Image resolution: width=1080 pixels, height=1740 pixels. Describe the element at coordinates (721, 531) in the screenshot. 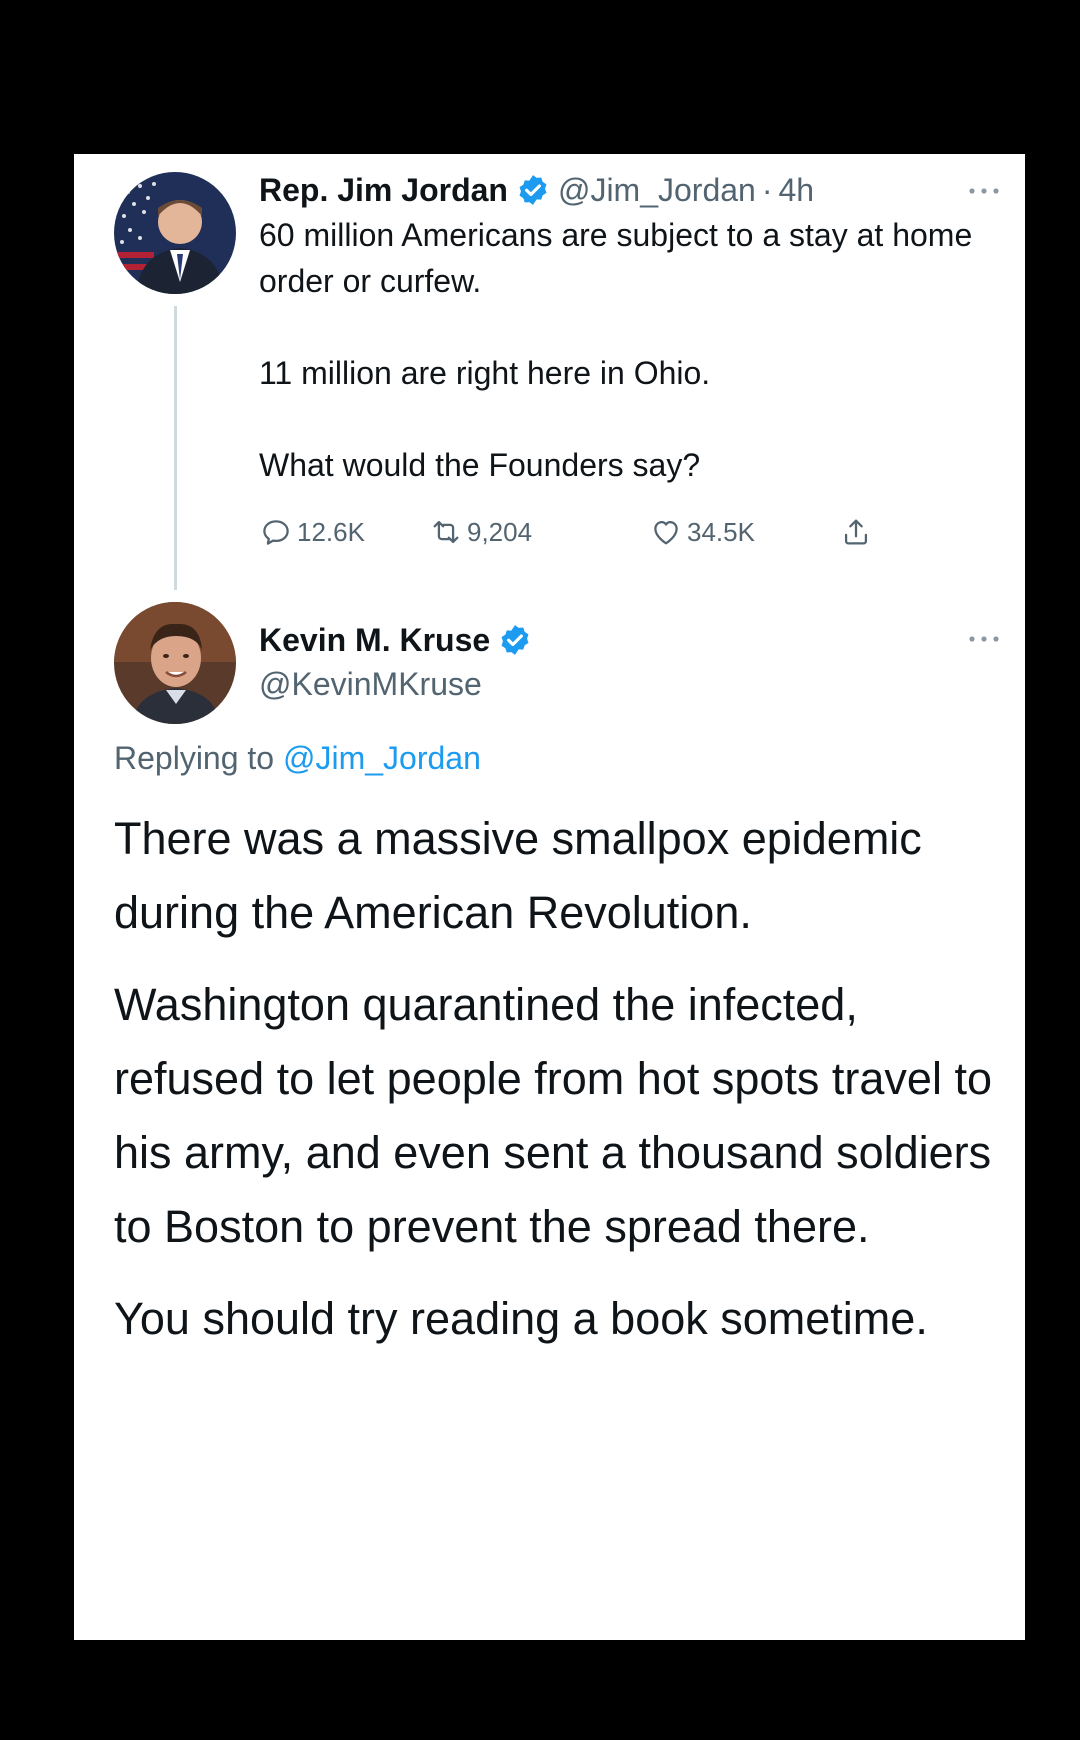

I see `like-count: 34.5K` at that location.